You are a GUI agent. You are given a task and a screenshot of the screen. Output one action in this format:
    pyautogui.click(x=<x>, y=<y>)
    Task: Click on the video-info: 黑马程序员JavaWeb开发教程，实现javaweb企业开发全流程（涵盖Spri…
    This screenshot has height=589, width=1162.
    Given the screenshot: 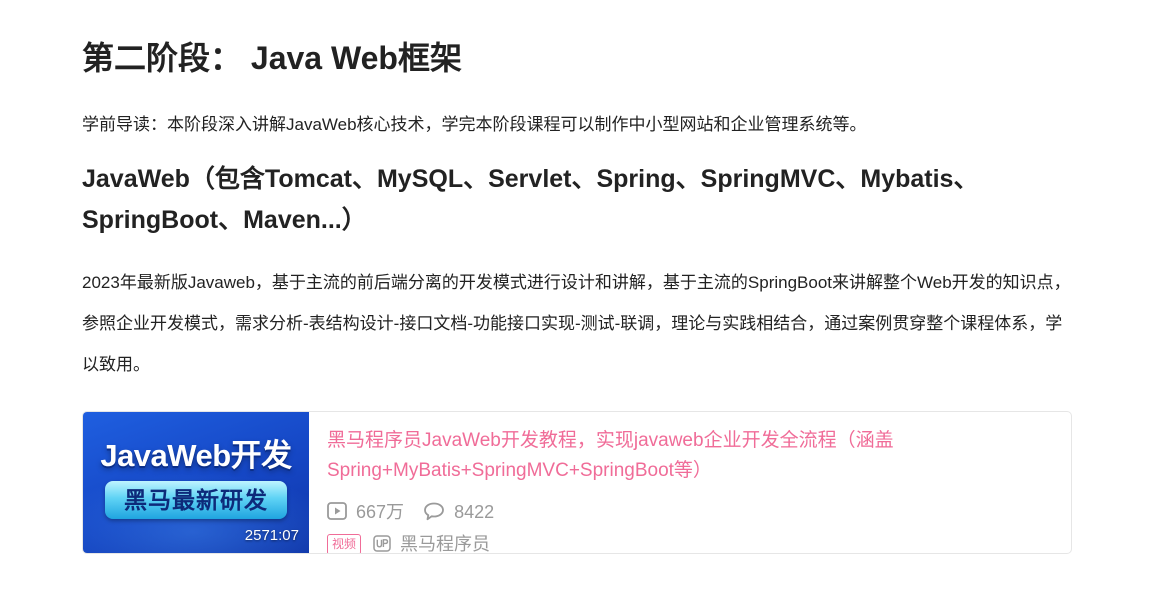 What is the action you would take?
    pyautogui.click(x=692, y=489)
    